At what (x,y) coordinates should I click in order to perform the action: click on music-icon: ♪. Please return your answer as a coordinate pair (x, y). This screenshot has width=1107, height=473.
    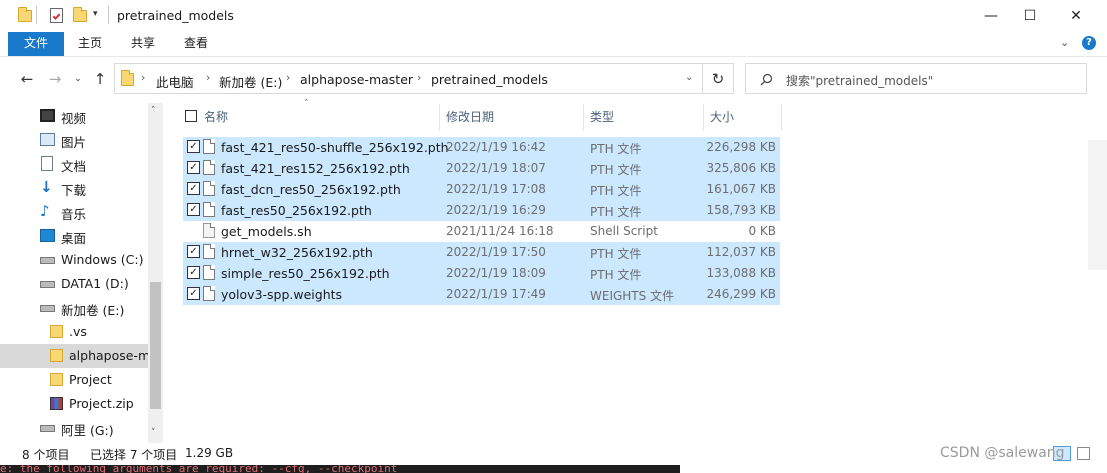
    Looking at the image, I should click on (45, 211).